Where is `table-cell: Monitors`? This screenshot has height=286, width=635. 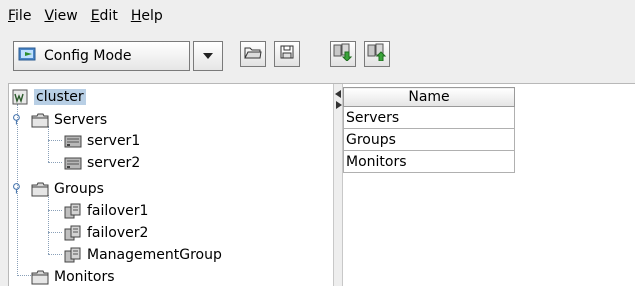
table-cell: Monitors is located at coordinates (429, 161).